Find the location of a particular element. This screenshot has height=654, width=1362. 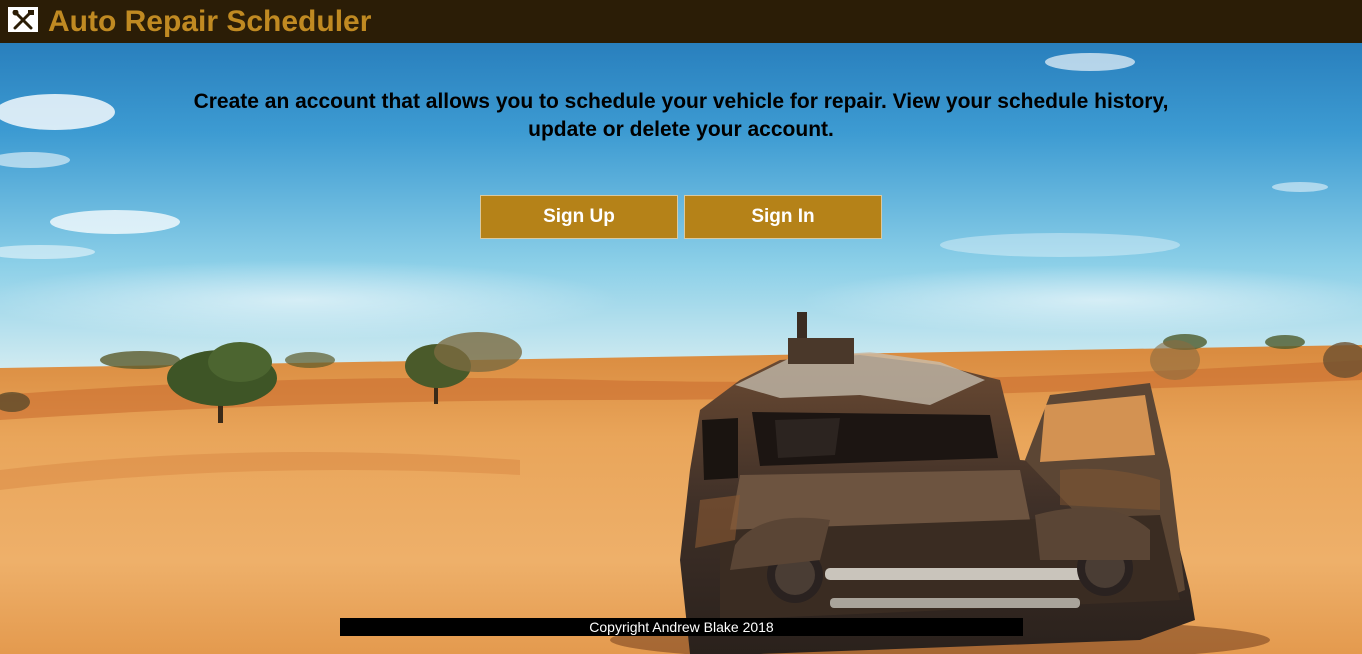

top-bar: Auto Repair Scheduler is located at coordinates (681, 21).